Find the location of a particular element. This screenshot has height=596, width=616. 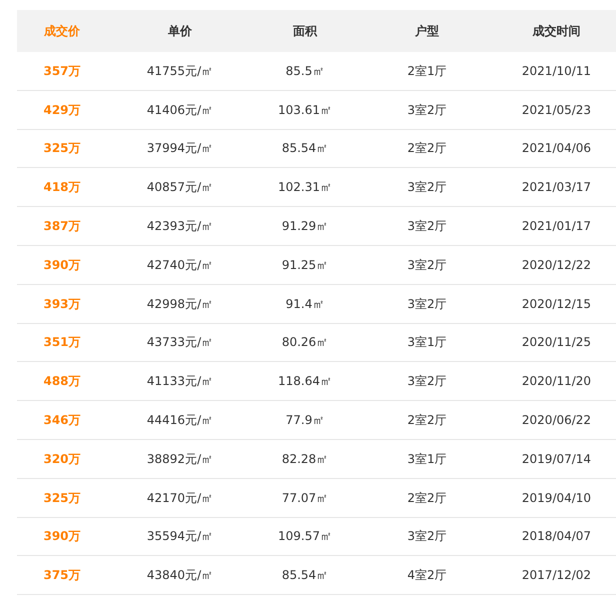

column-header: 成交价 is located at coordinates (62, 31).